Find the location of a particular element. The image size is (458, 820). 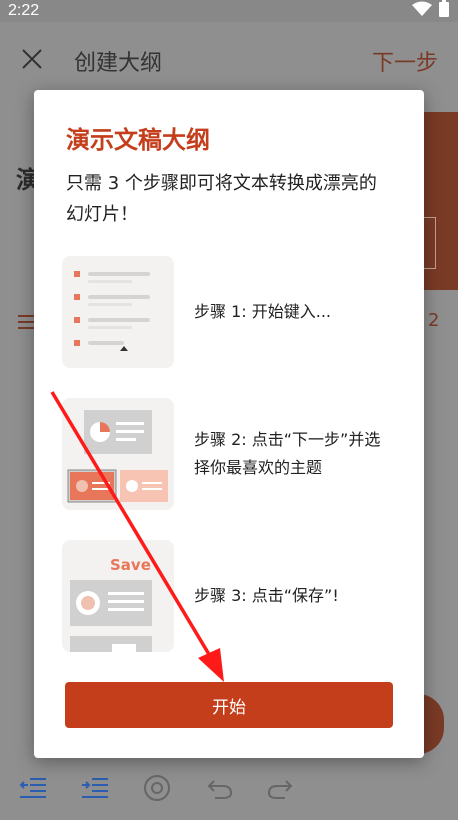

step-item: Save 步骤 3: 点击“保存”! is located at coordinates (243, 596).